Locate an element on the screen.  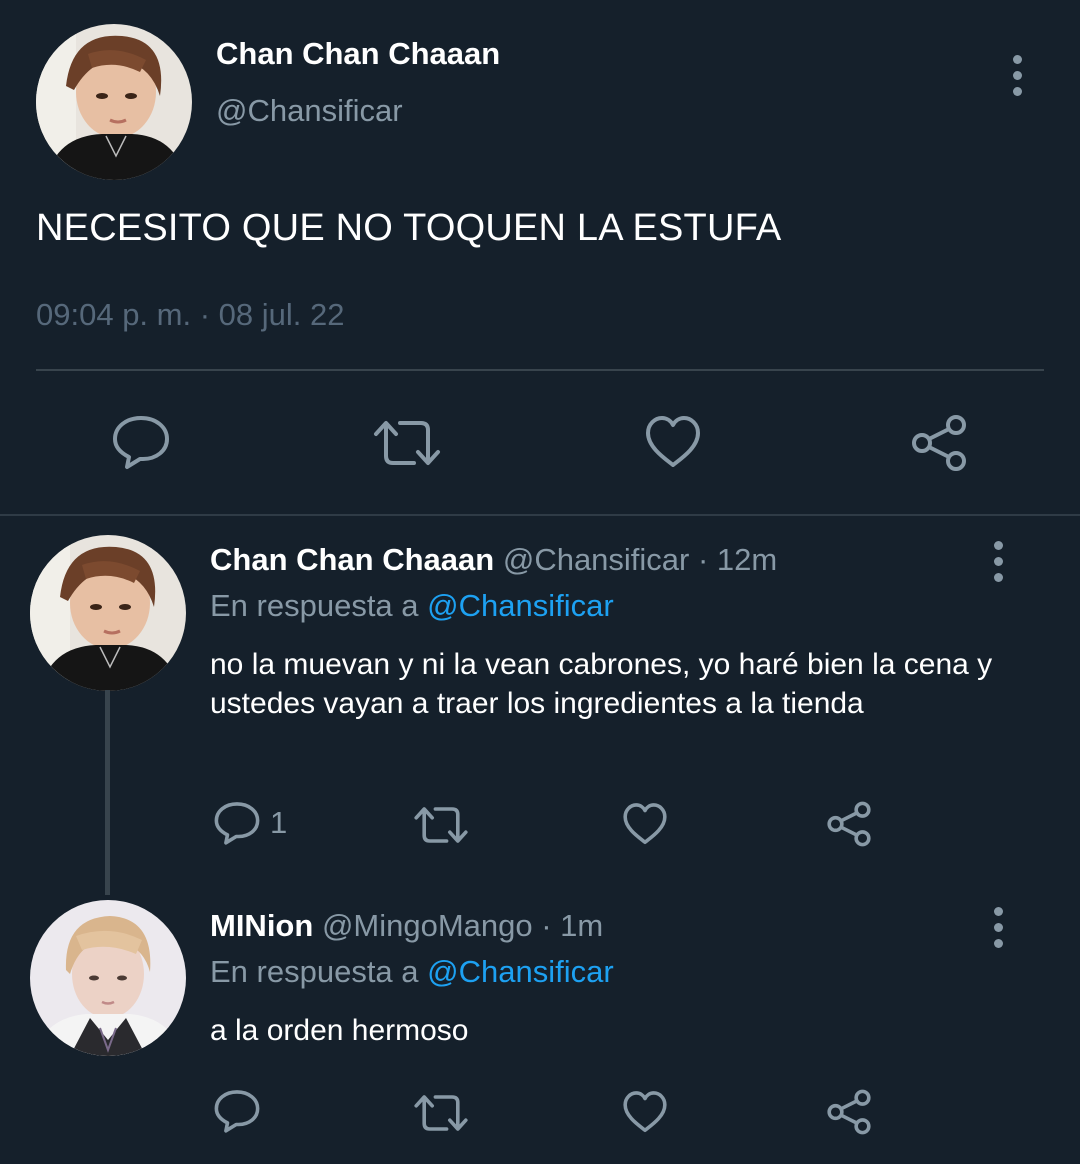
author-handle-time: @Chansificar · 12m is located at coordinates (640, 559).